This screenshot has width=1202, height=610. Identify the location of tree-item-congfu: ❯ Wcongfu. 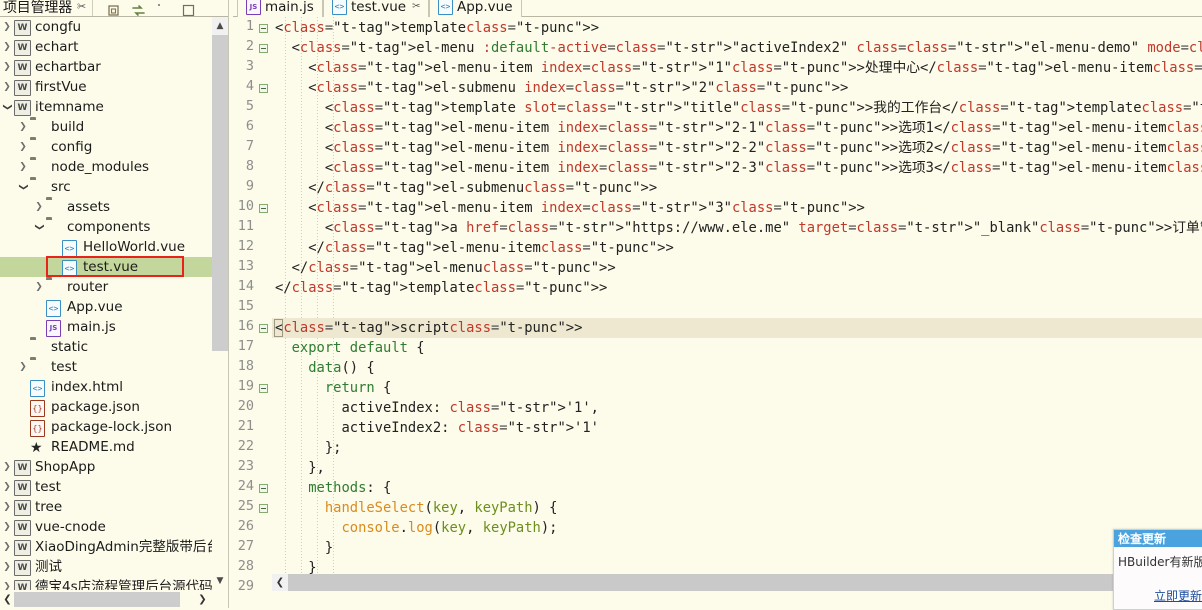
(107, 27).